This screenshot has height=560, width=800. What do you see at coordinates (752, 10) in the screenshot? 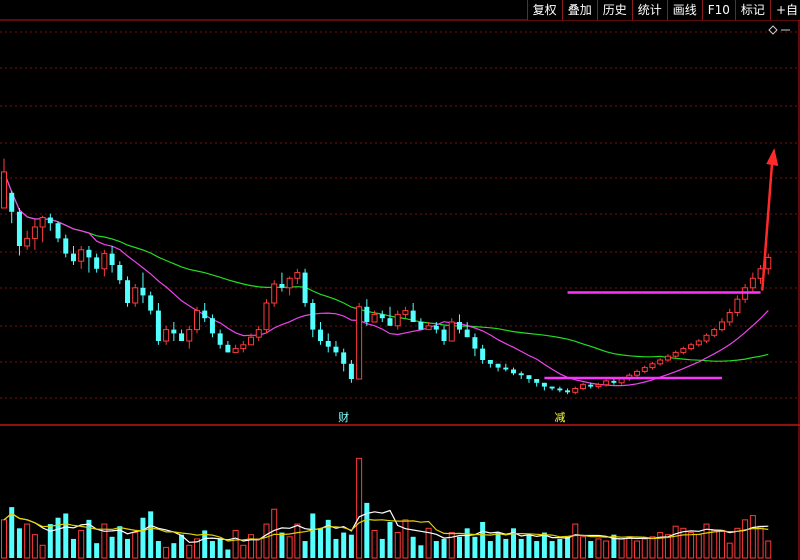
I see `toolbar-button-6: 标记` at bounding box center [752, 10].